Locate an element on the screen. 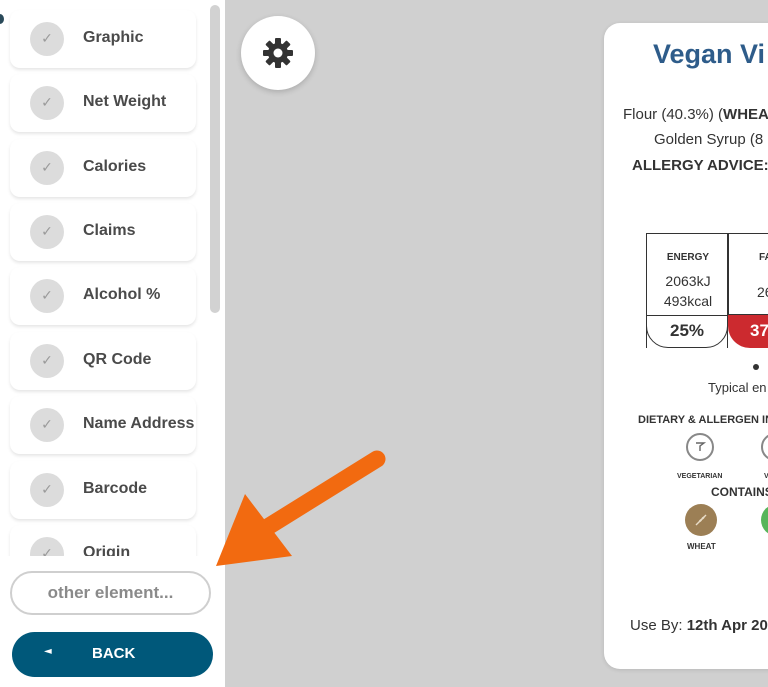  sidebar-item-net-weight: ✓ Net Weight is located at coordinates (103, 103).